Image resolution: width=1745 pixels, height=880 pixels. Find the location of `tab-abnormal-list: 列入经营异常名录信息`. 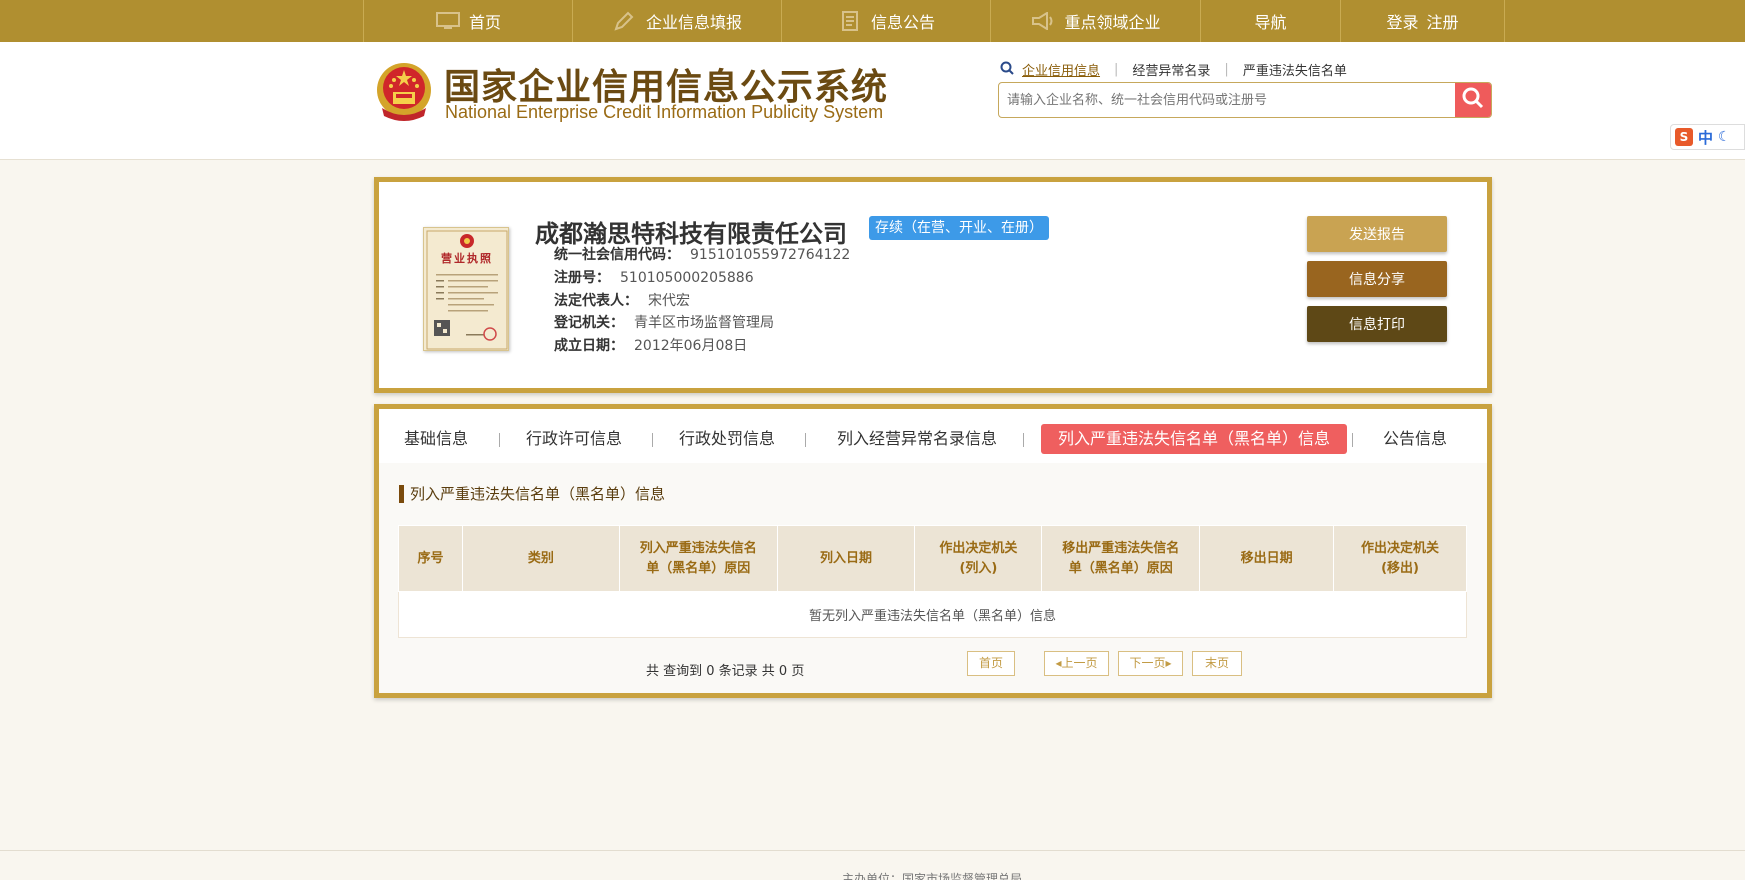

tab-abnormal-list: 列入经营异常名录信息 is located at coordinates (917, 439).